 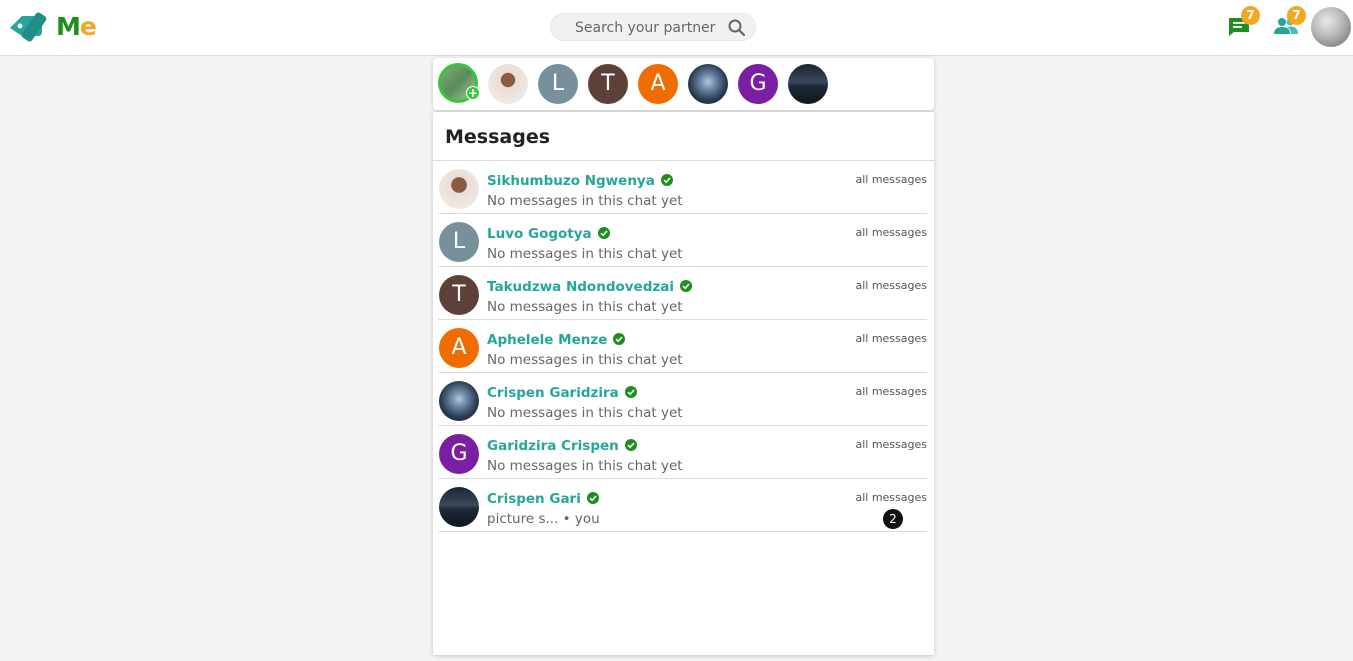 What do you see at coordinates (1331, 27) in the screenshot?
I see `profile-avatar` at bounding box center [1331, 27].